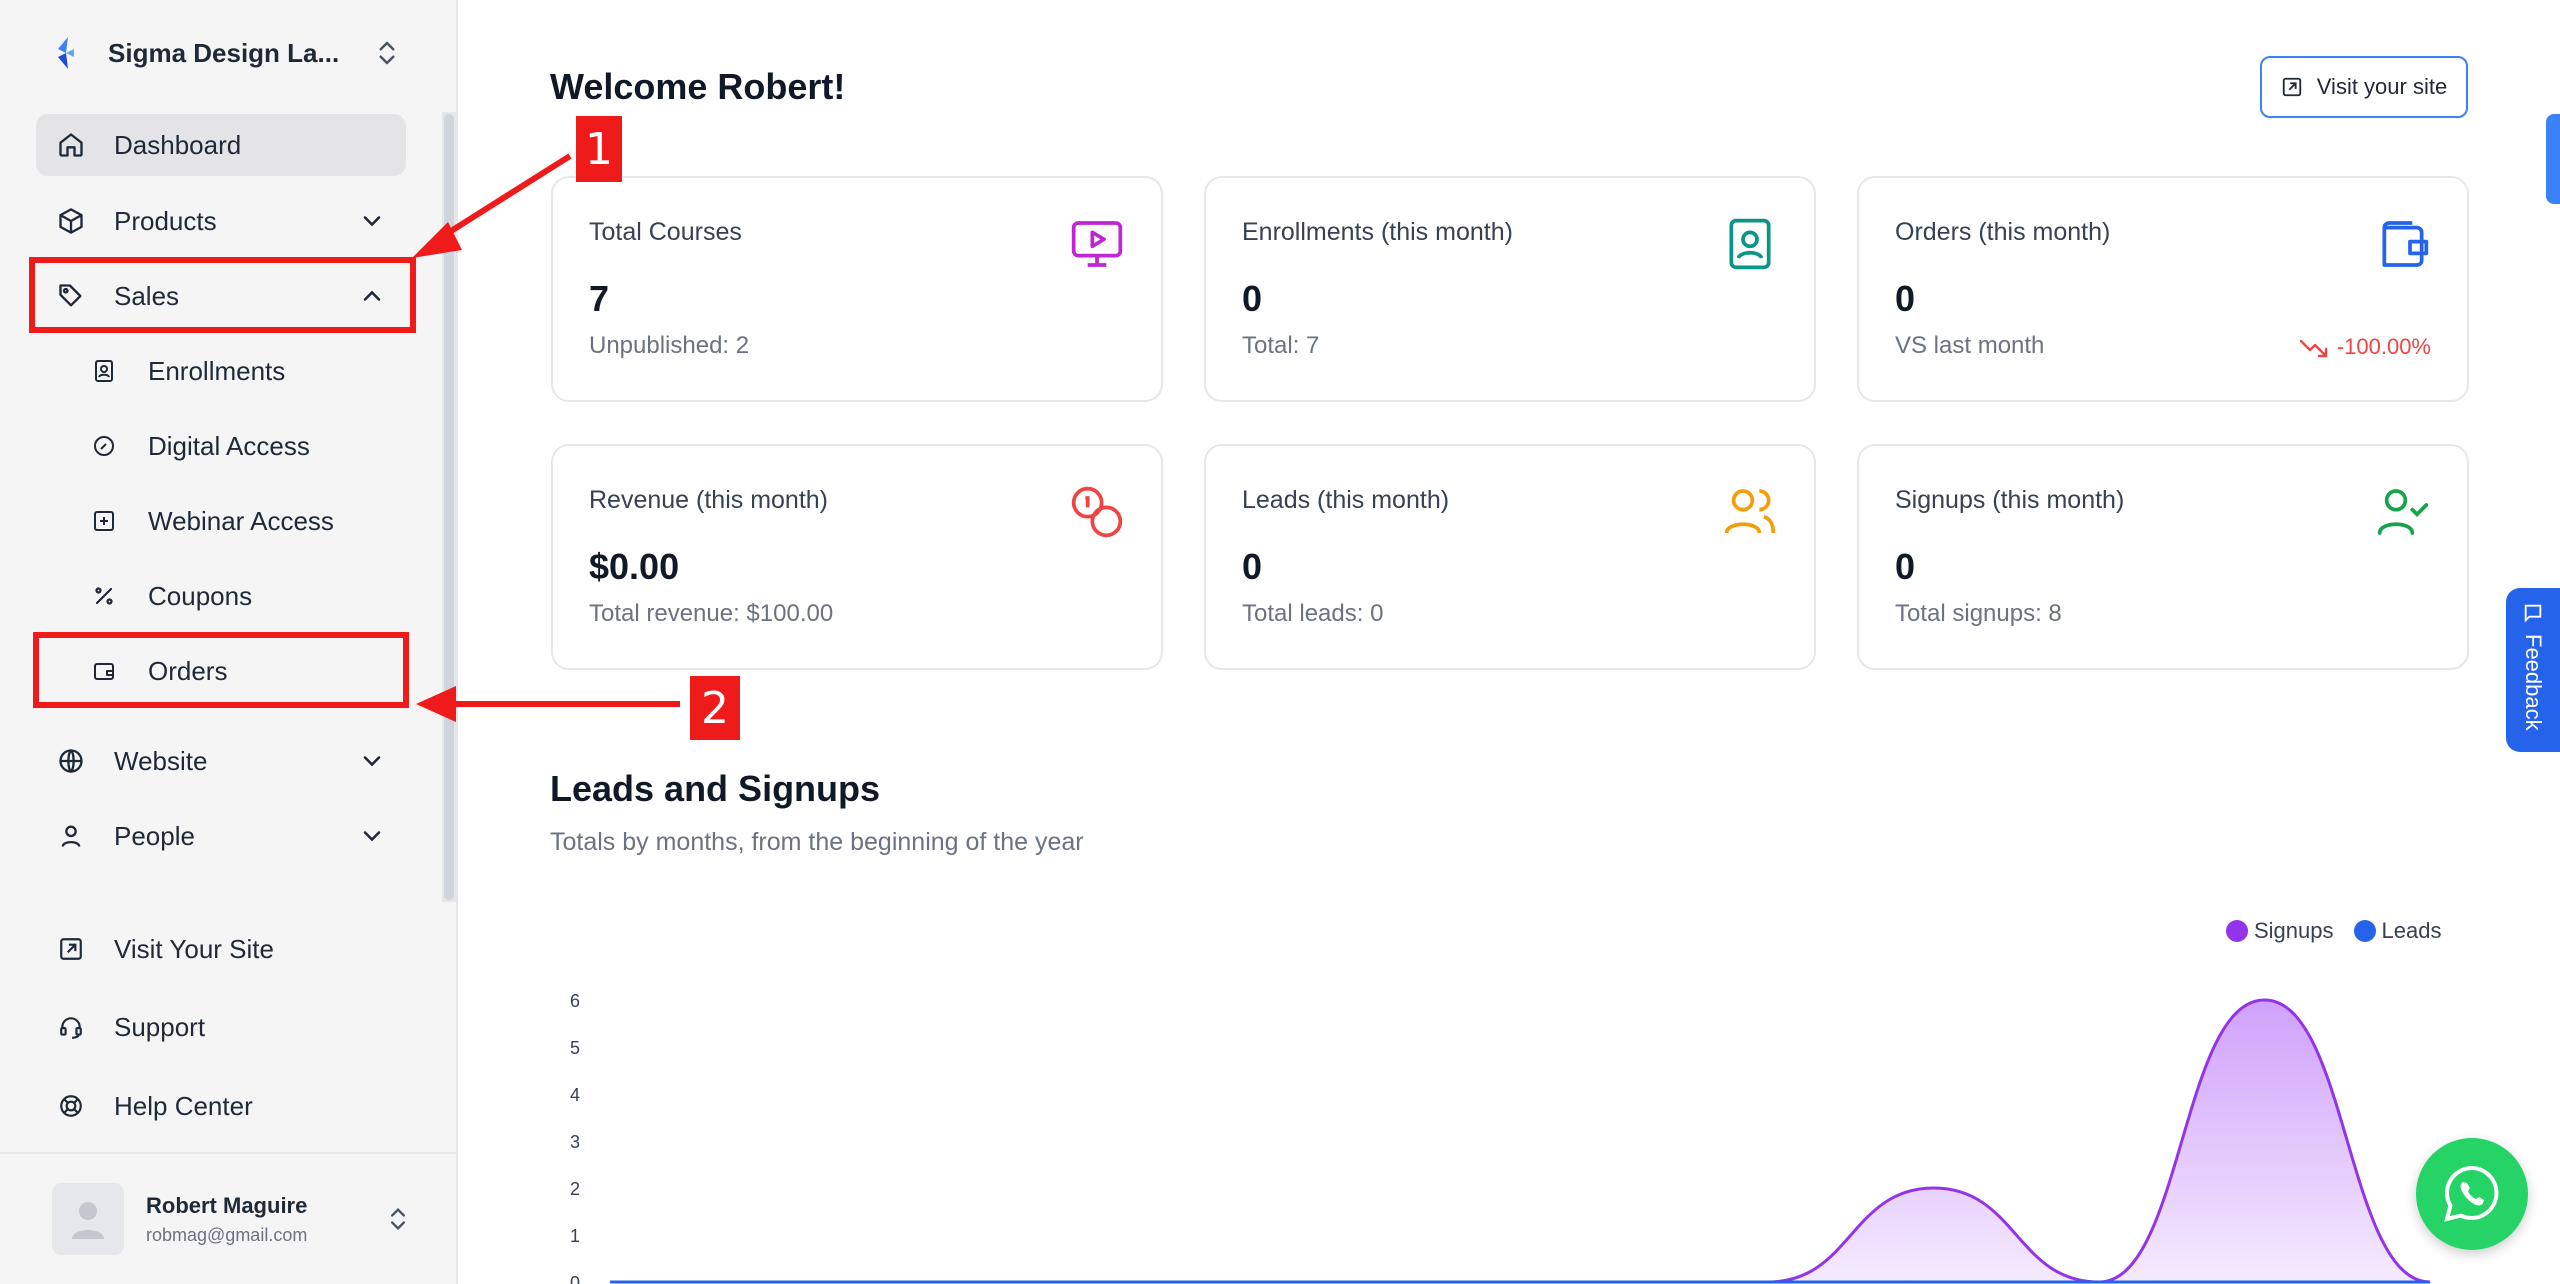 The width and height of the screenshot is (2560, 1284). I want to click on lifebuoy-icon, so click(71, 1106).